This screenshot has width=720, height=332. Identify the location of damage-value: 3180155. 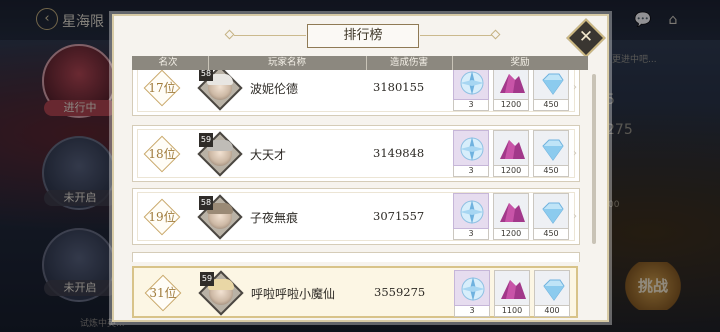
(399, 87).